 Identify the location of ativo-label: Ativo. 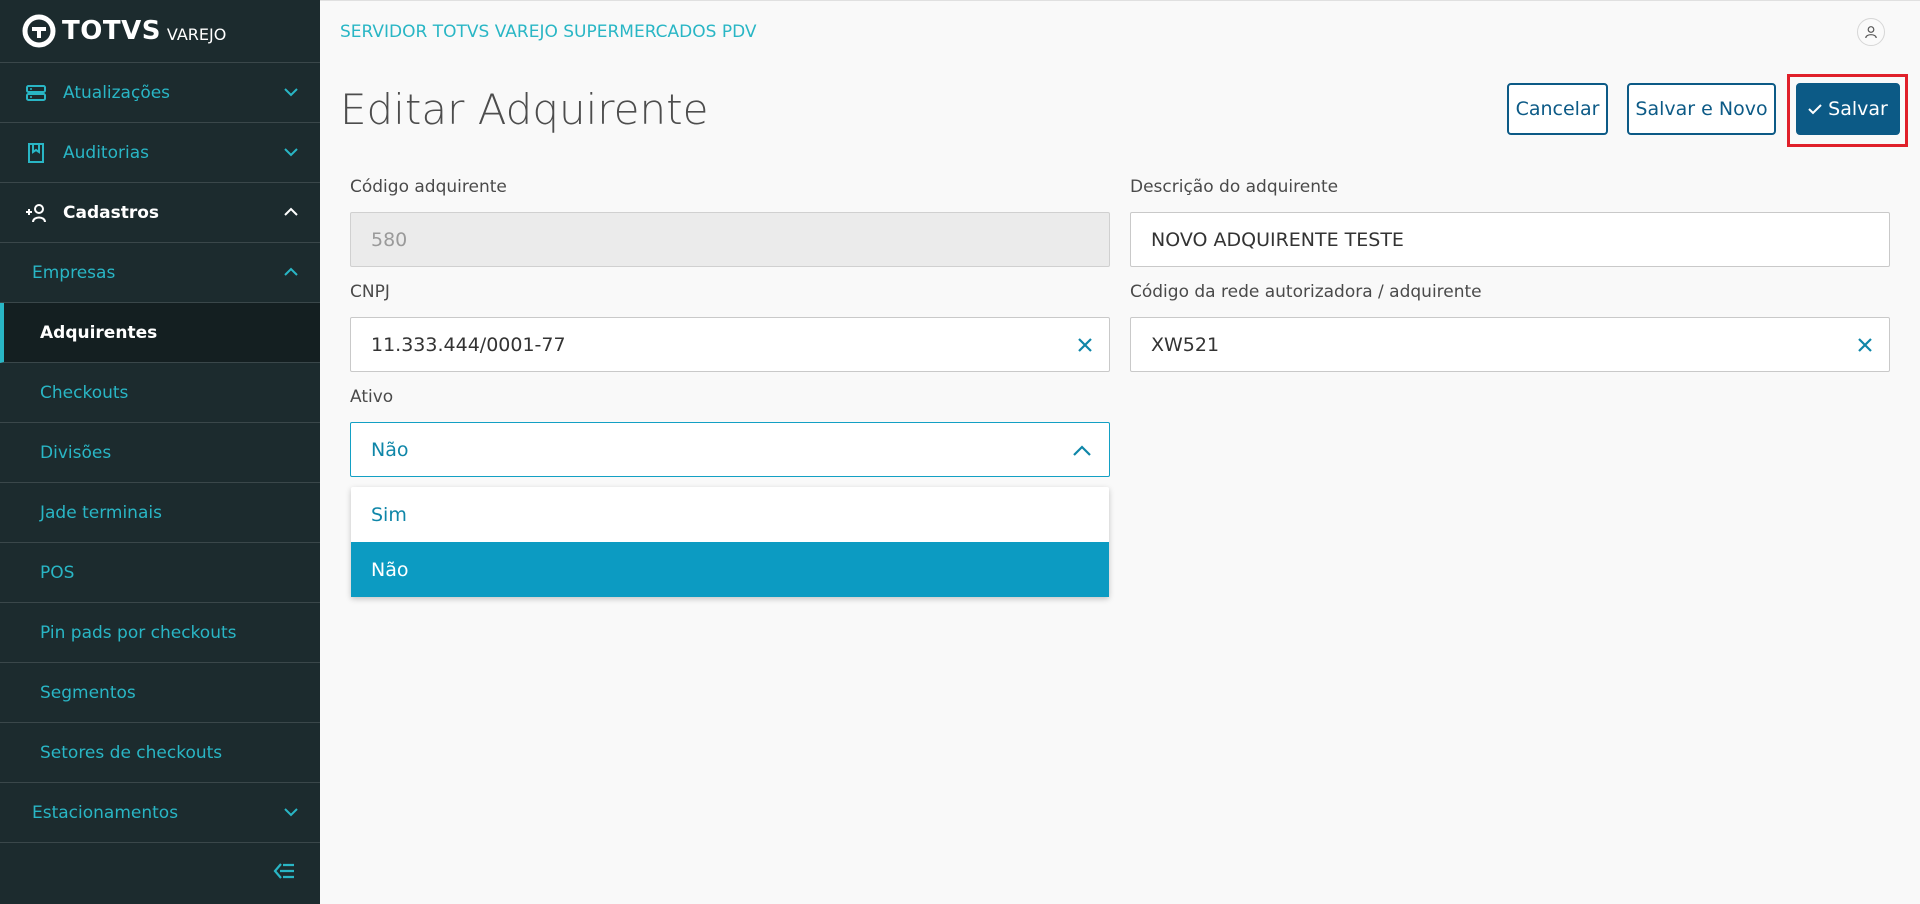
(372, 397).